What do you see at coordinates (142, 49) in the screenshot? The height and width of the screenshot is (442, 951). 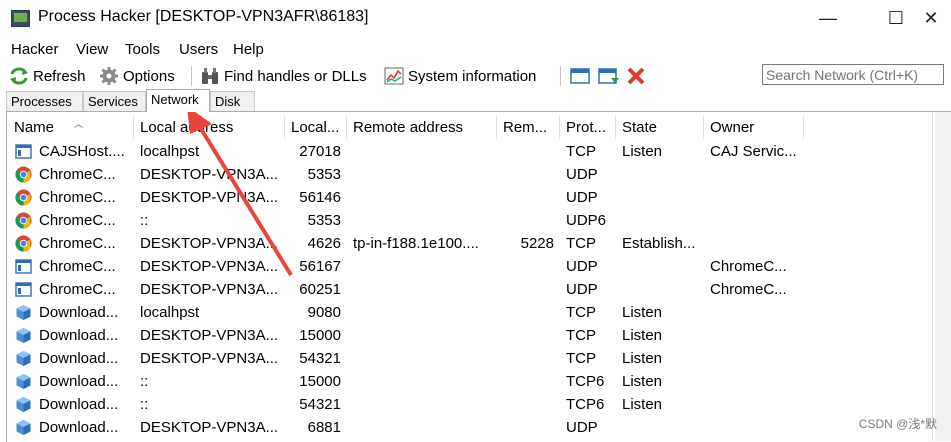 I see `menu-tools: Tools` at bounding box center [142, 49].